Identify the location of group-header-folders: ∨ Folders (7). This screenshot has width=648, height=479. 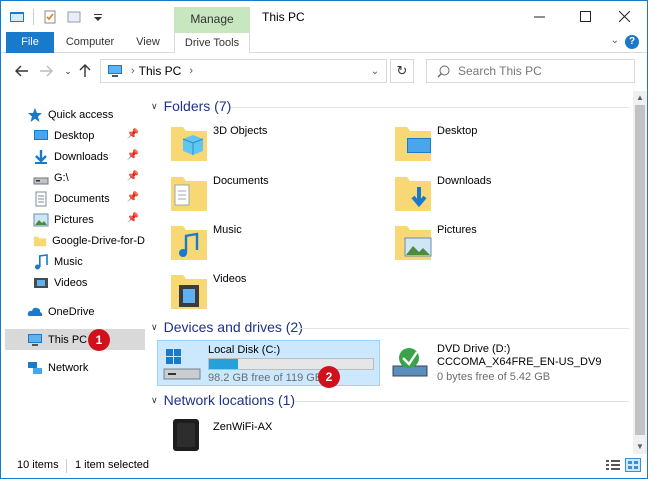
(191, 106).